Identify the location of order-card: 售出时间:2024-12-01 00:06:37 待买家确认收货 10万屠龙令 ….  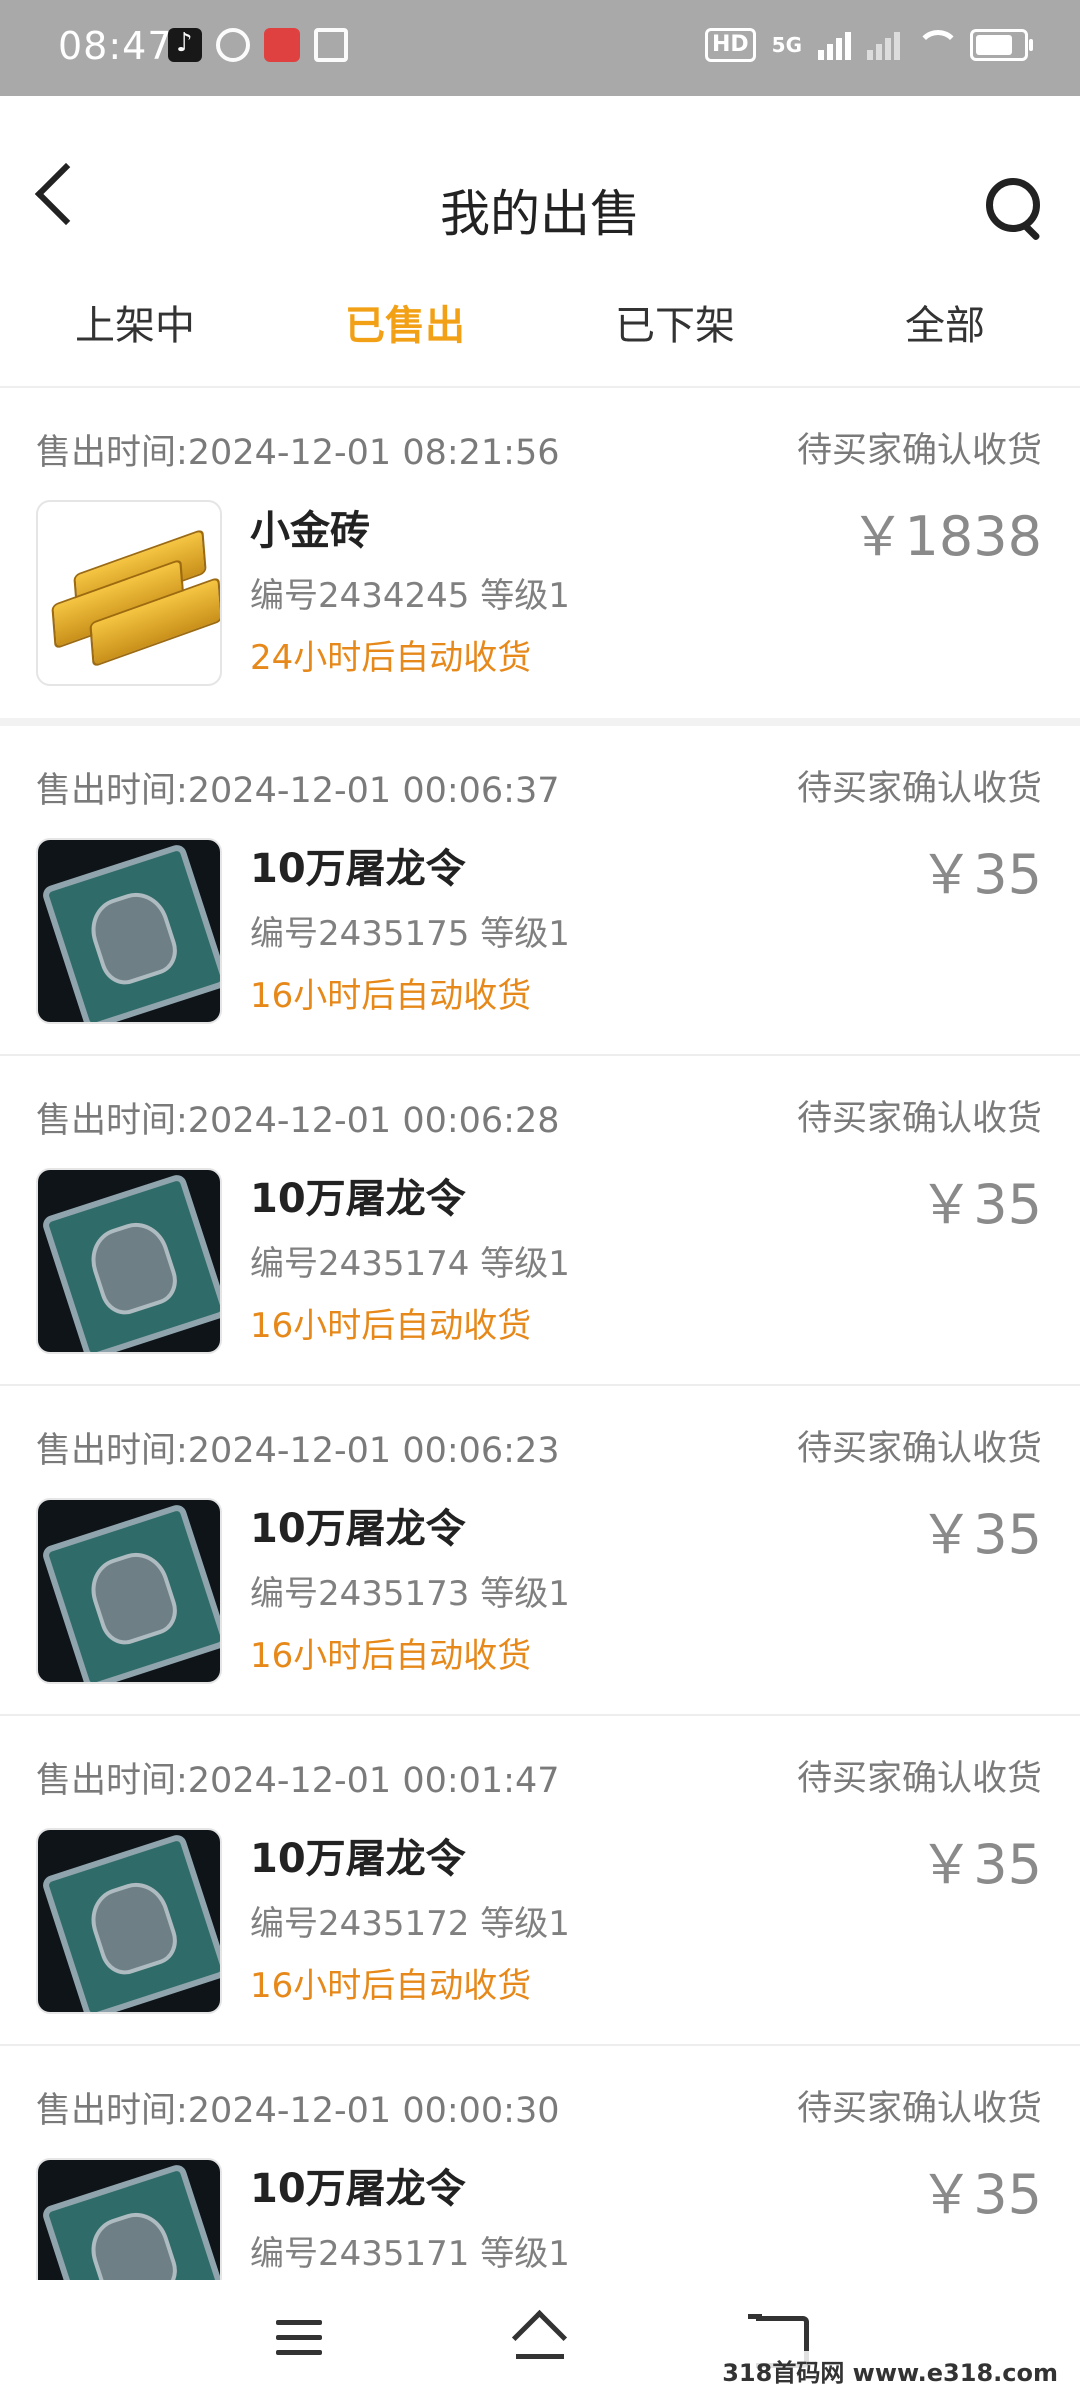
(540, 891).